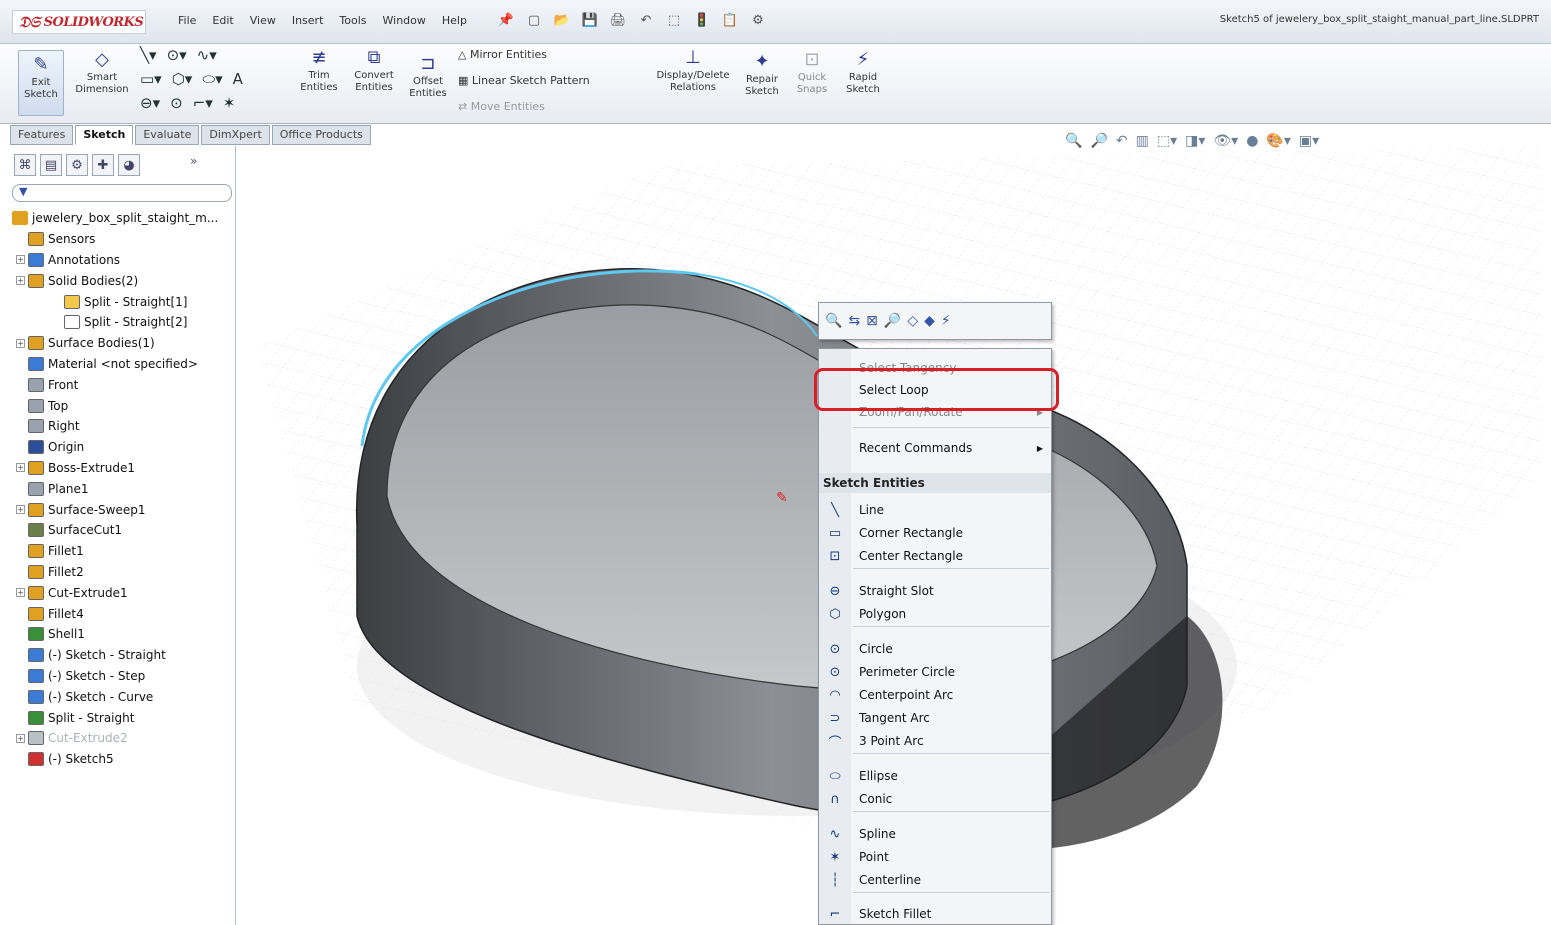  What do you see at coordinates (935, 776) in the screenshot?
I see `menu-item-ellipse: ⬭ Ellipse` at bounding box center [935, 776].